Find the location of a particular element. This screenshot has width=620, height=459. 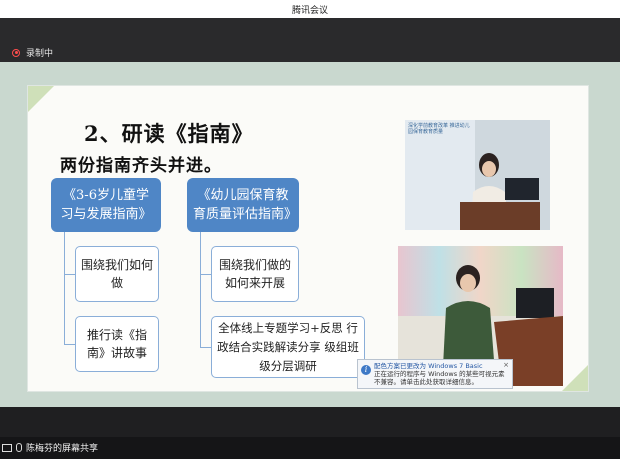

slide-heading: 2、研读《指南》 is located at coordinates (169, 133).